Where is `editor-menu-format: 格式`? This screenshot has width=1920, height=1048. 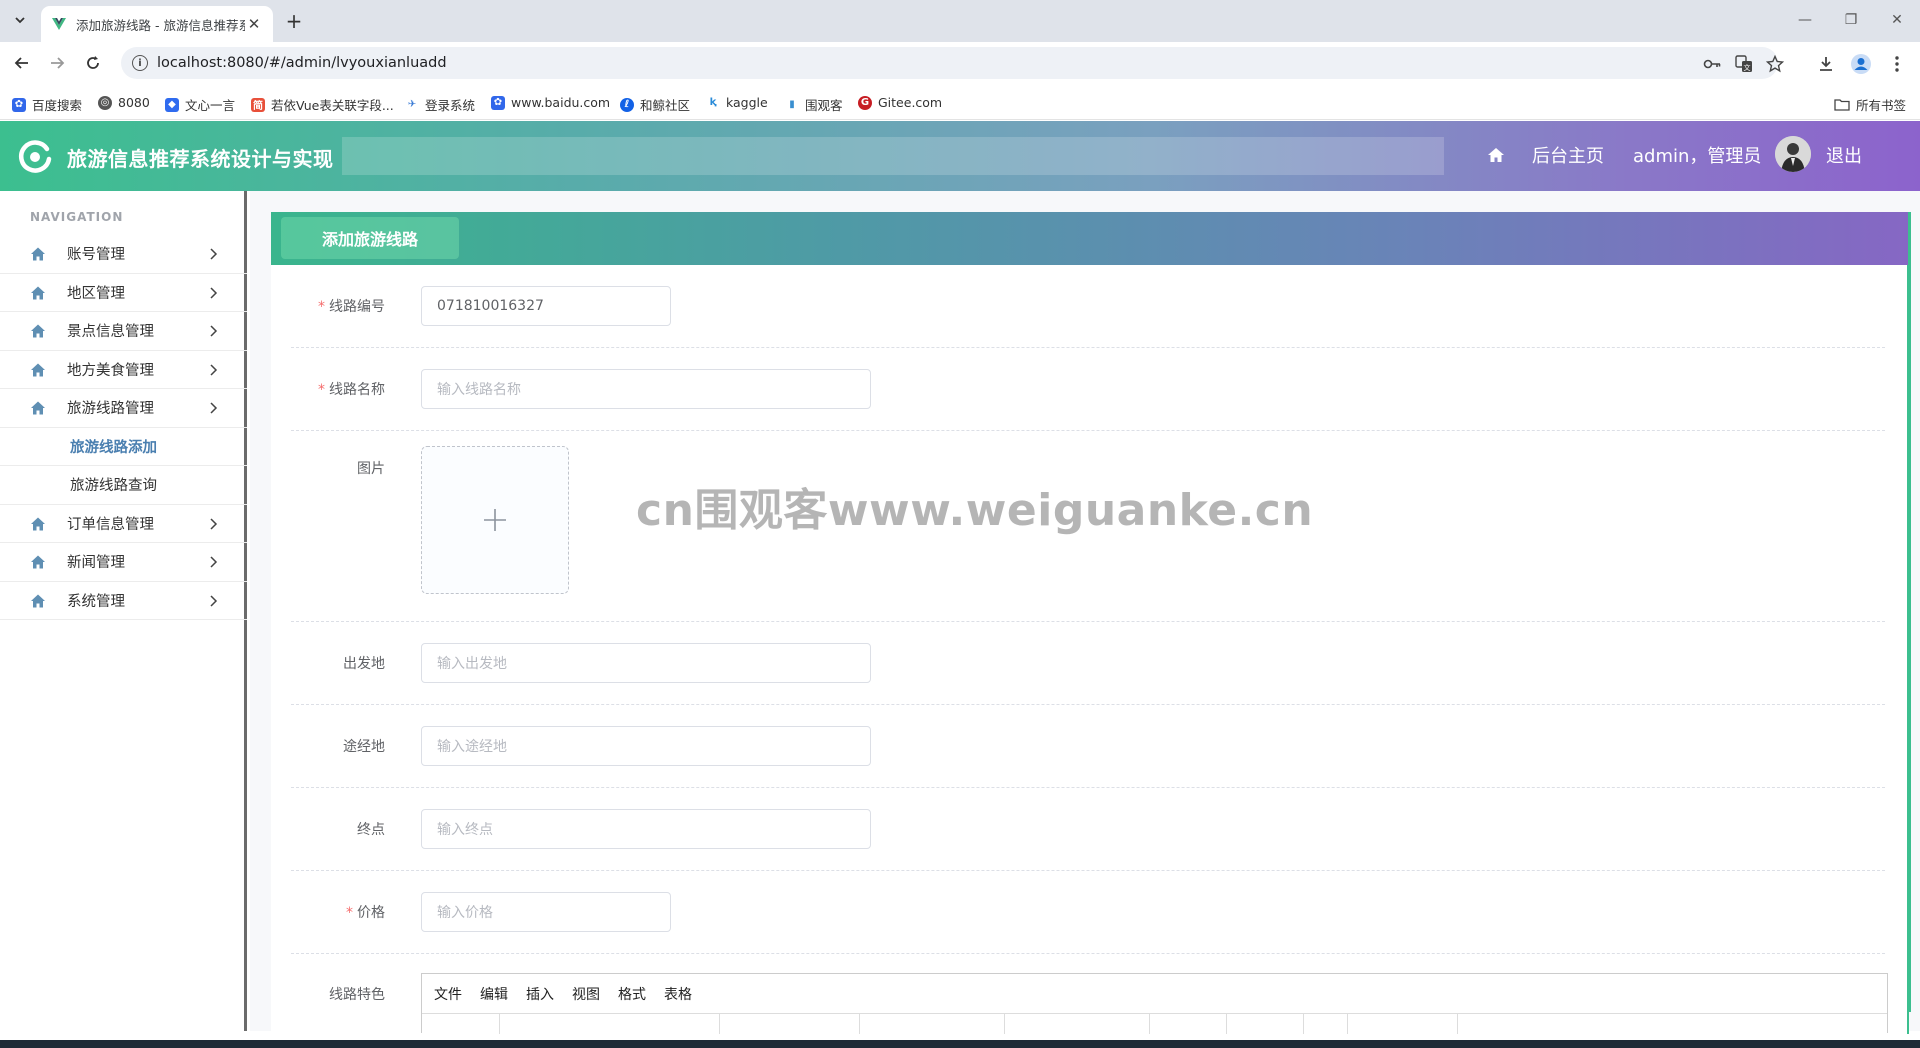
editor-menu-format: 格式 is located at coordinates (632, 994).